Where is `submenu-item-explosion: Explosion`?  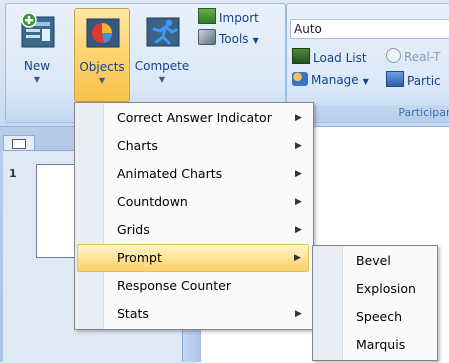 submenu-item-explosion: Explosion is located at coordinates (375, 289).